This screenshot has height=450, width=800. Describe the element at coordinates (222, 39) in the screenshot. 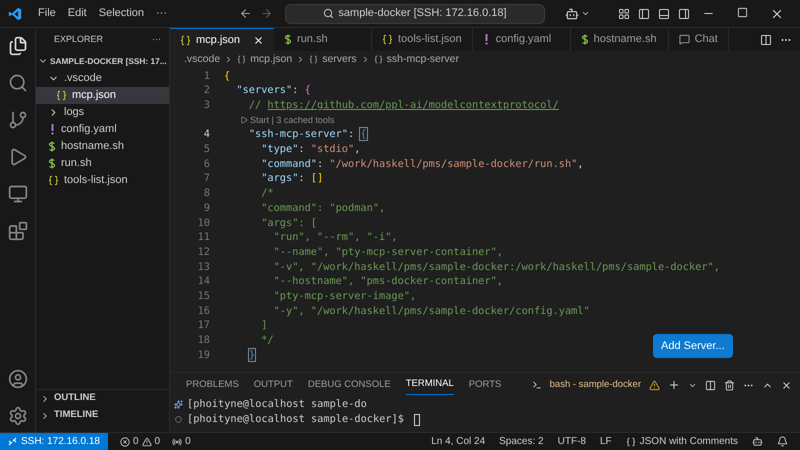

I see `editor-tab: mcp.json` at that location.